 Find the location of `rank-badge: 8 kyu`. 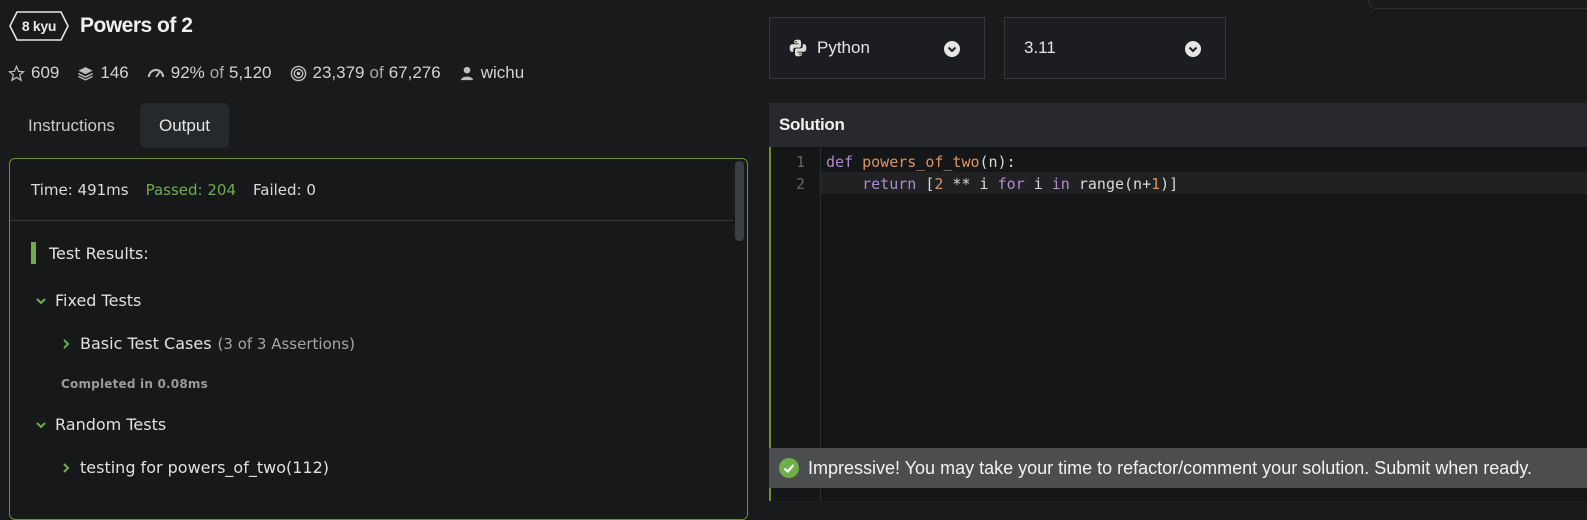

rank-badge: 8 kyu is located at coordinates (39, 26).